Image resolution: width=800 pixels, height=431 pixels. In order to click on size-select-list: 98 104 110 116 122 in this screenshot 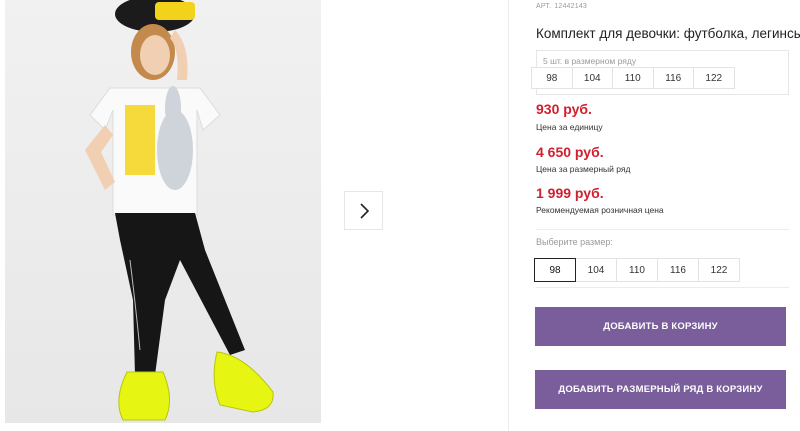, I will do `click(637, 270)`.